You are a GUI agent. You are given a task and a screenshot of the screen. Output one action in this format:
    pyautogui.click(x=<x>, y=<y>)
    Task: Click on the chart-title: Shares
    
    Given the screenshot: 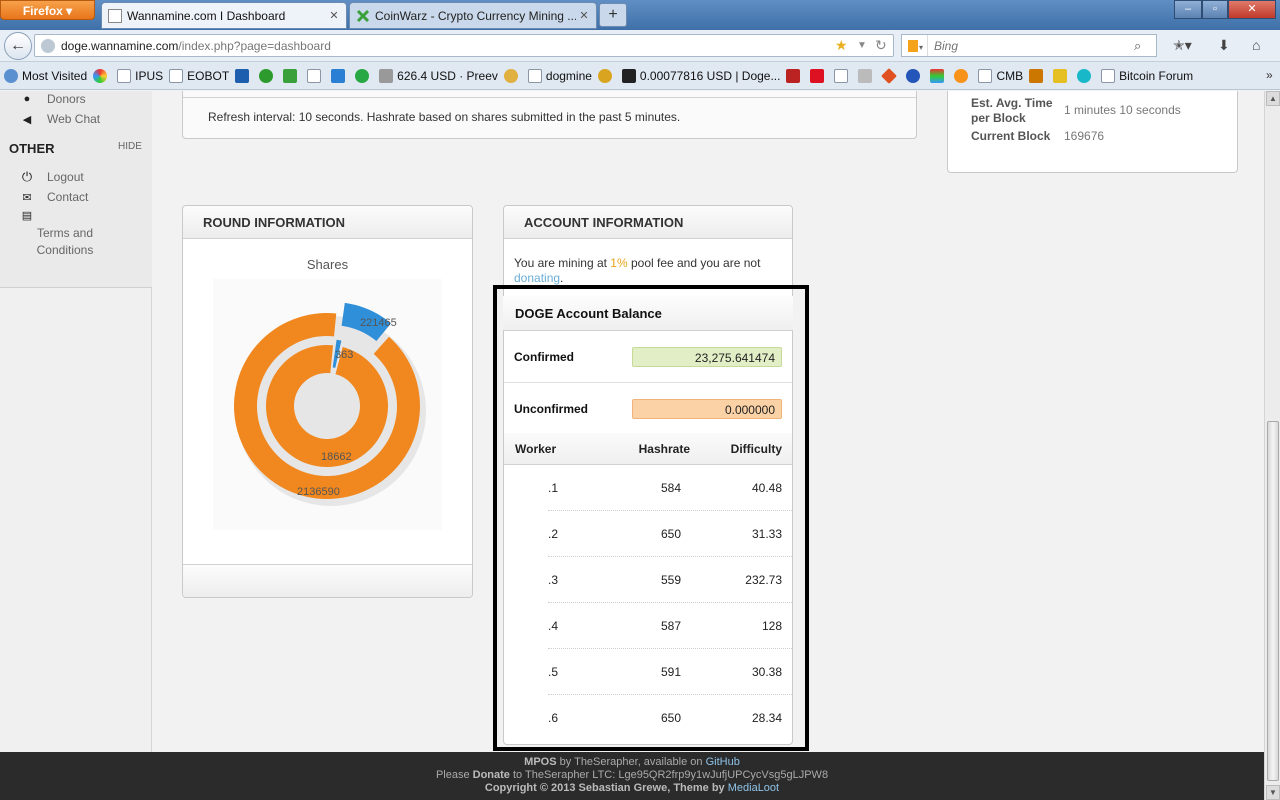 What is the action you would take?
    pyautogui.click(x=327, y=264)
    